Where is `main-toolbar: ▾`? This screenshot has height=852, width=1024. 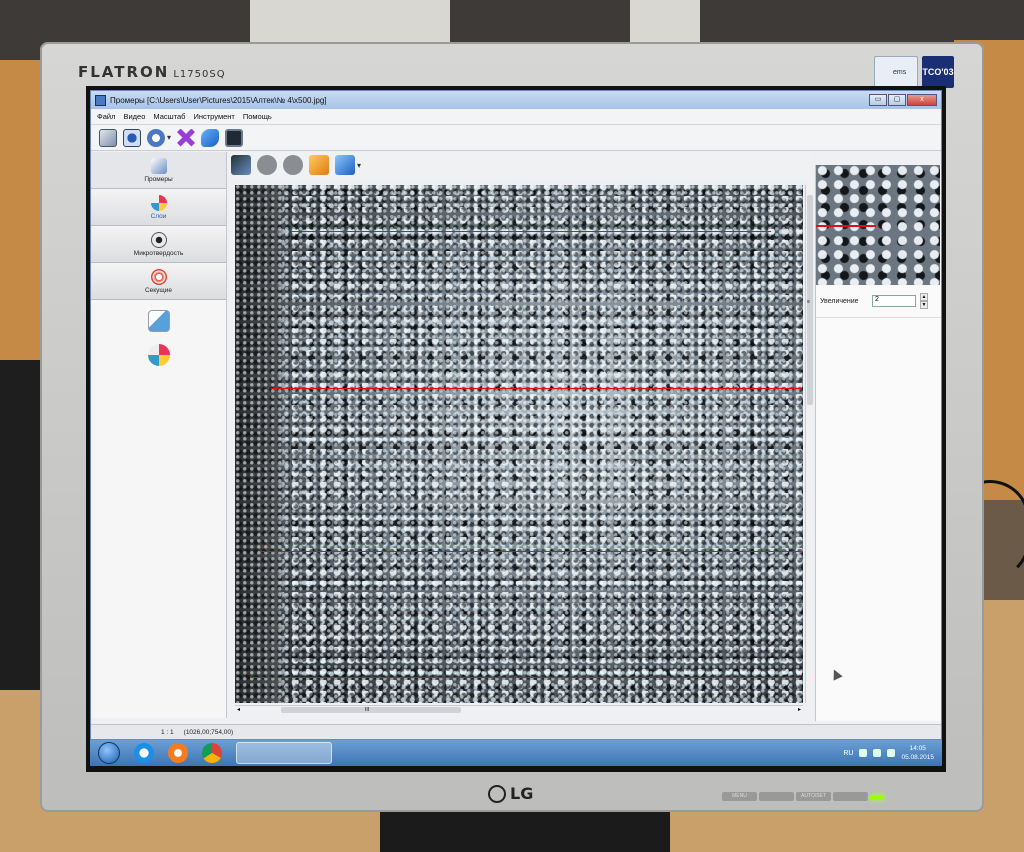
main-toolbar: ▾ is located at coordinates (516, 138).